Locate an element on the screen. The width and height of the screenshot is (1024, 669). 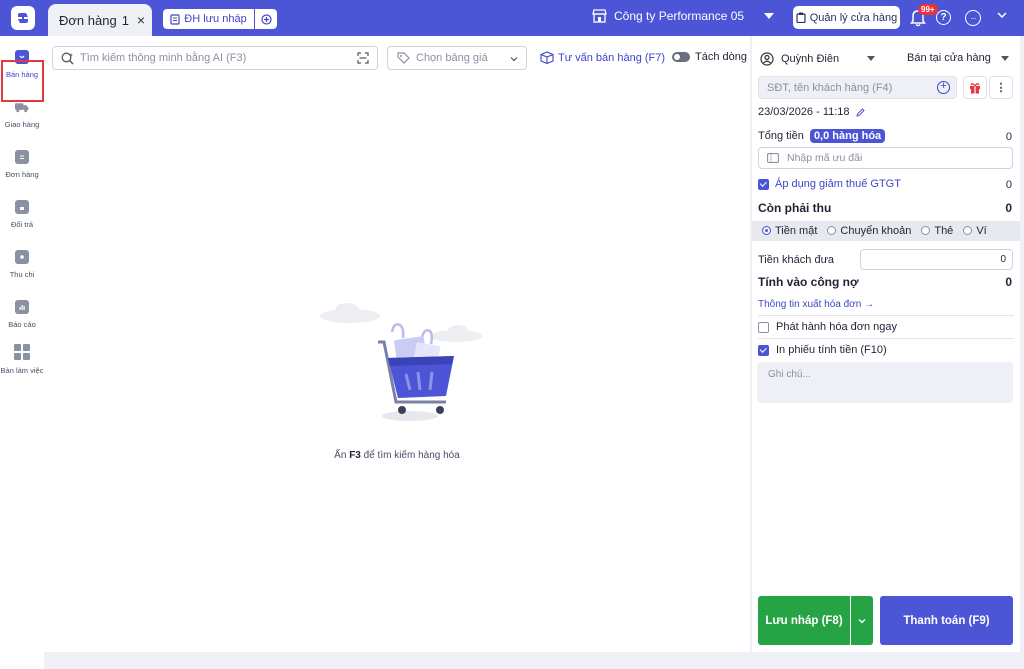
return-icon is located at coordinates (22, 207).